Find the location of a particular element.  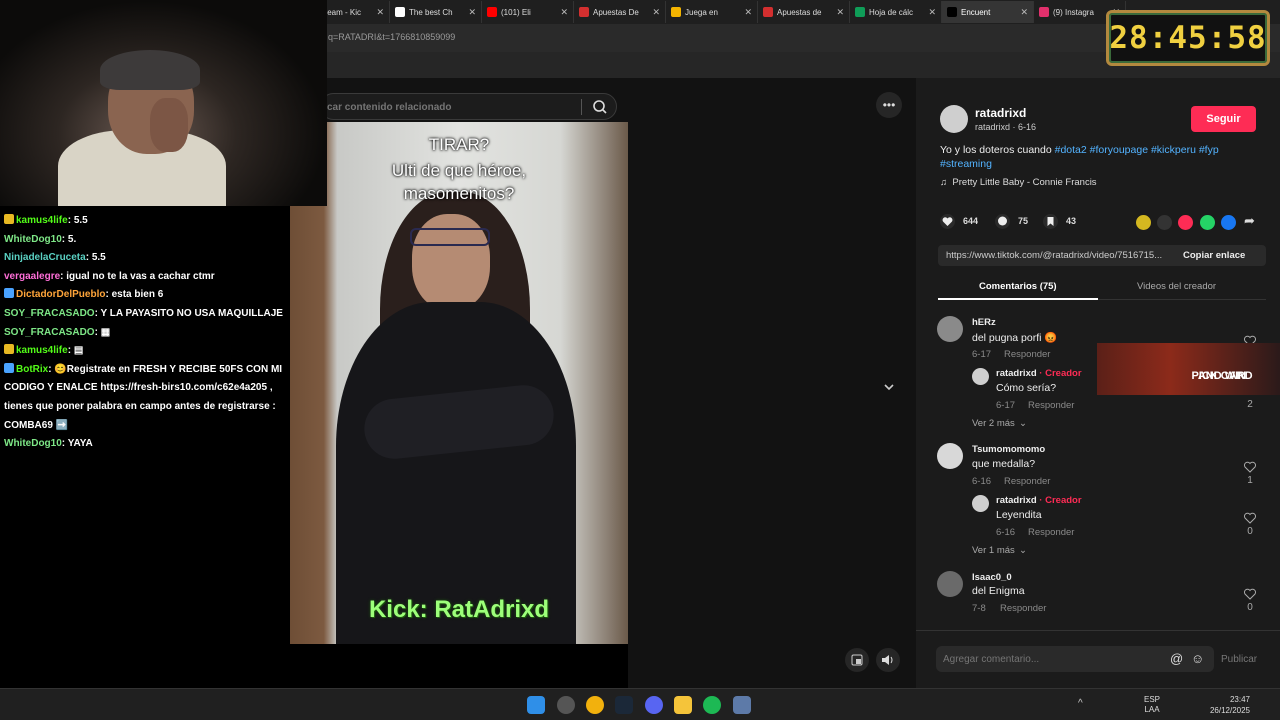

browser-tab: (101) Eli ✕ is located at coordinates (528, 12).